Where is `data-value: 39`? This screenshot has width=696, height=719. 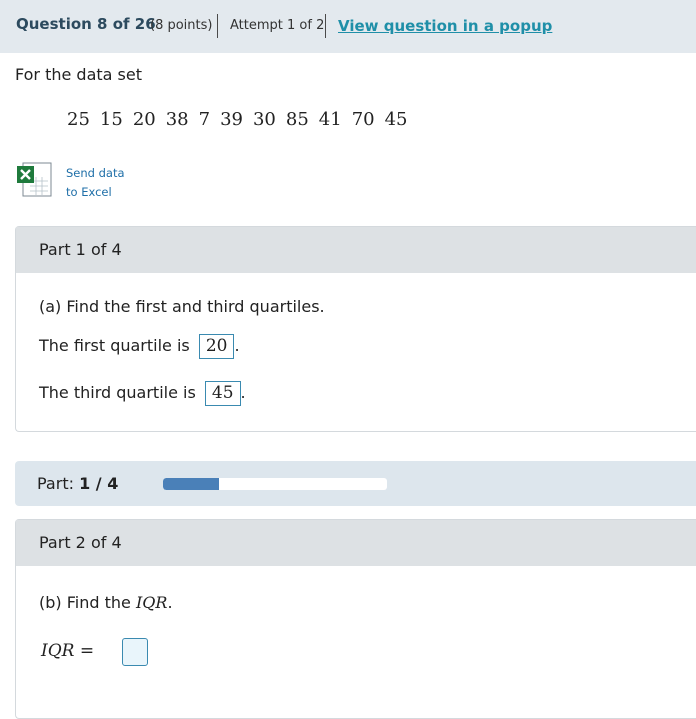
data-value: 39 is located at coordinates (231, 119).